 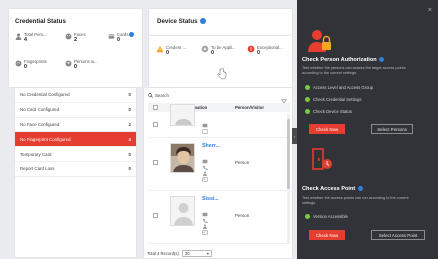 I want to click on phone-icon, so click(x=205, y=217).